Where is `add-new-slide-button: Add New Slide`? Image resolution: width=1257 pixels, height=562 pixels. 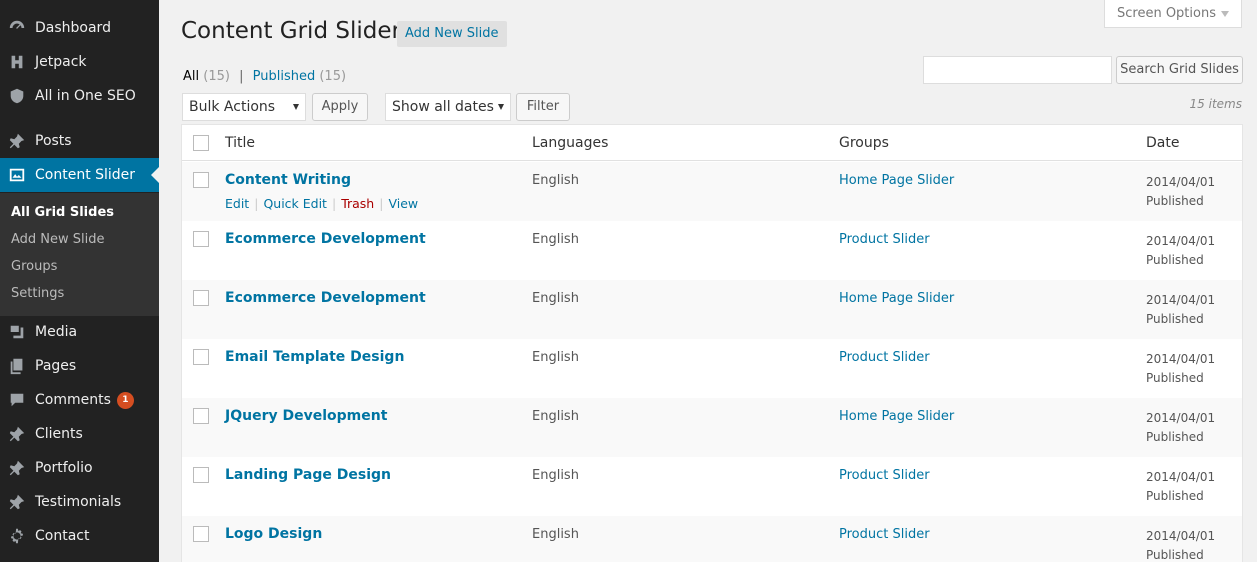 add-new-slide-button: Add New Slide is located at coordinates (452, 34).